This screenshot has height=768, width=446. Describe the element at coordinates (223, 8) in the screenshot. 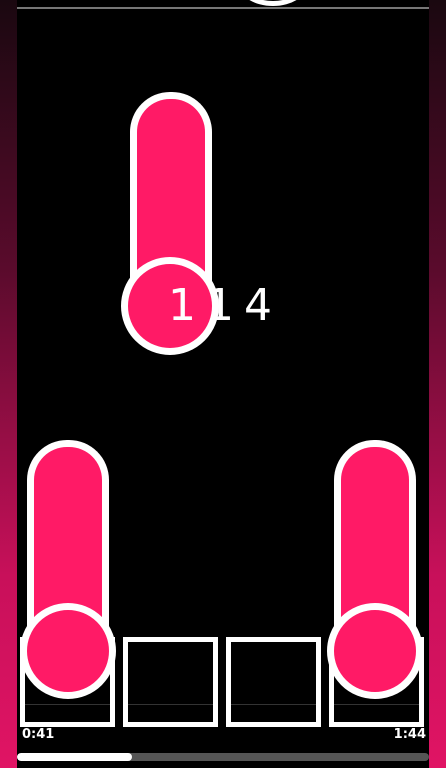

I see `top-divider` at that location.